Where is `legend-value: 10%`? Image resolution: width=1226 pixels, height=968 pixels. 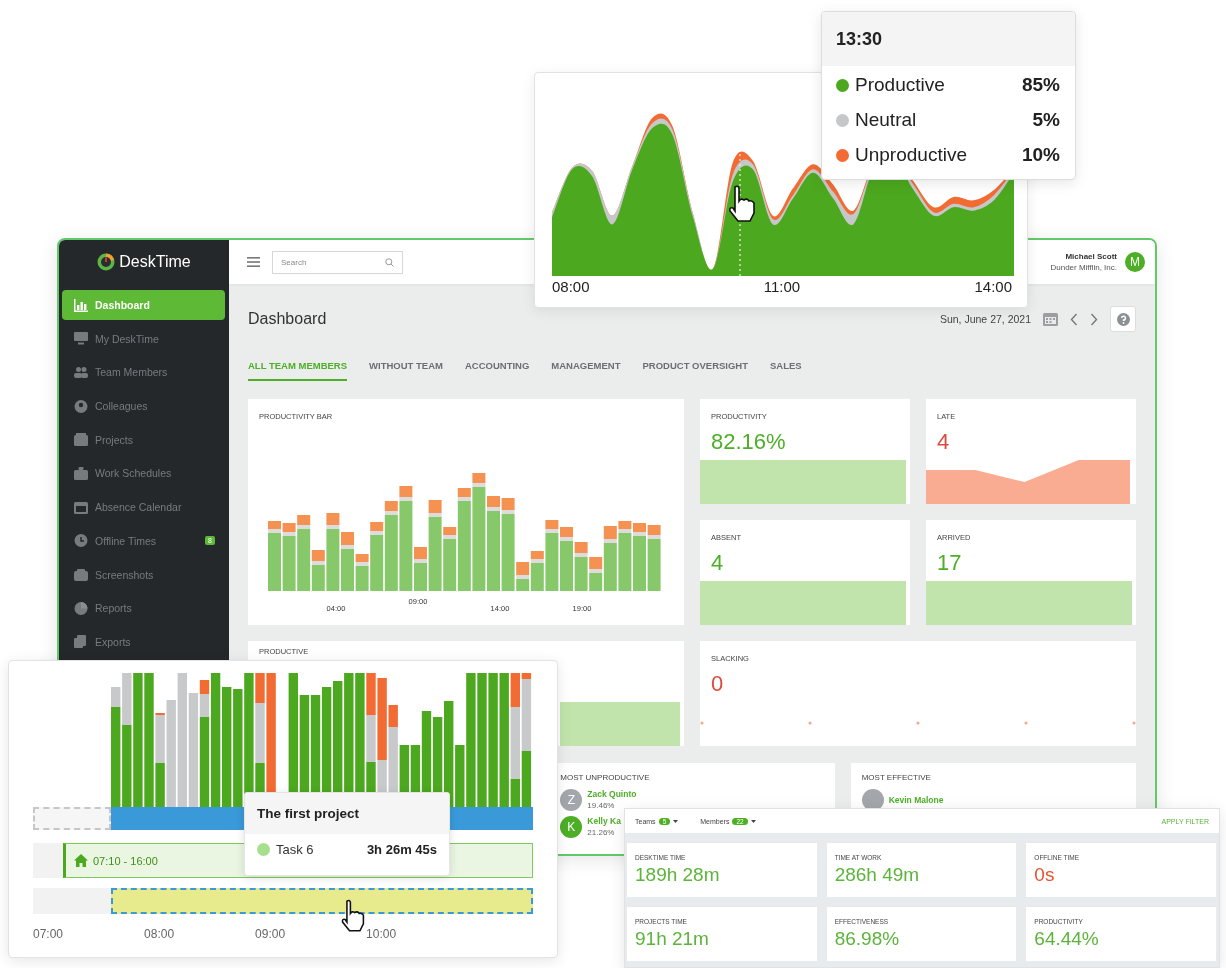 legend-value: 10% is located at coordinates (1040, 155).